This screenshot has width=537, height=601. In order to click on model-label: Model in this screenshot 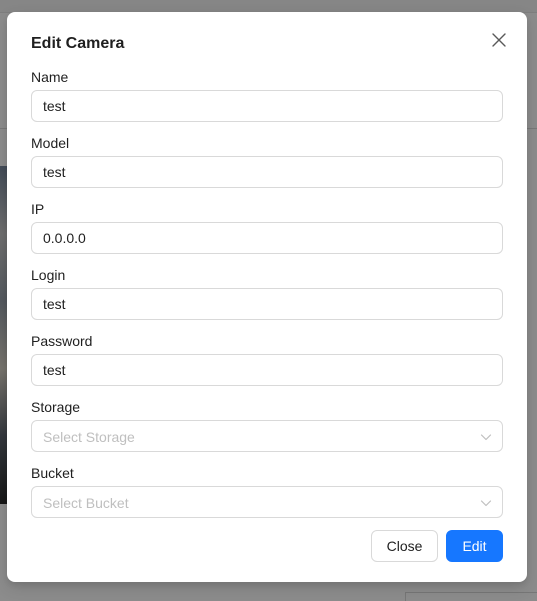, I will do `click(50, 143)`.